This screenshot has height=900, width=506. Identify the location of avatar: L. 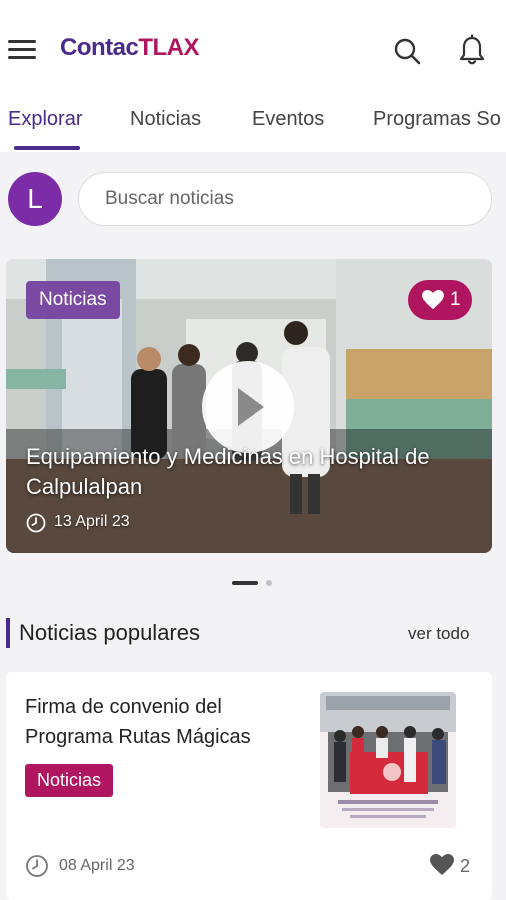
(35, 199).